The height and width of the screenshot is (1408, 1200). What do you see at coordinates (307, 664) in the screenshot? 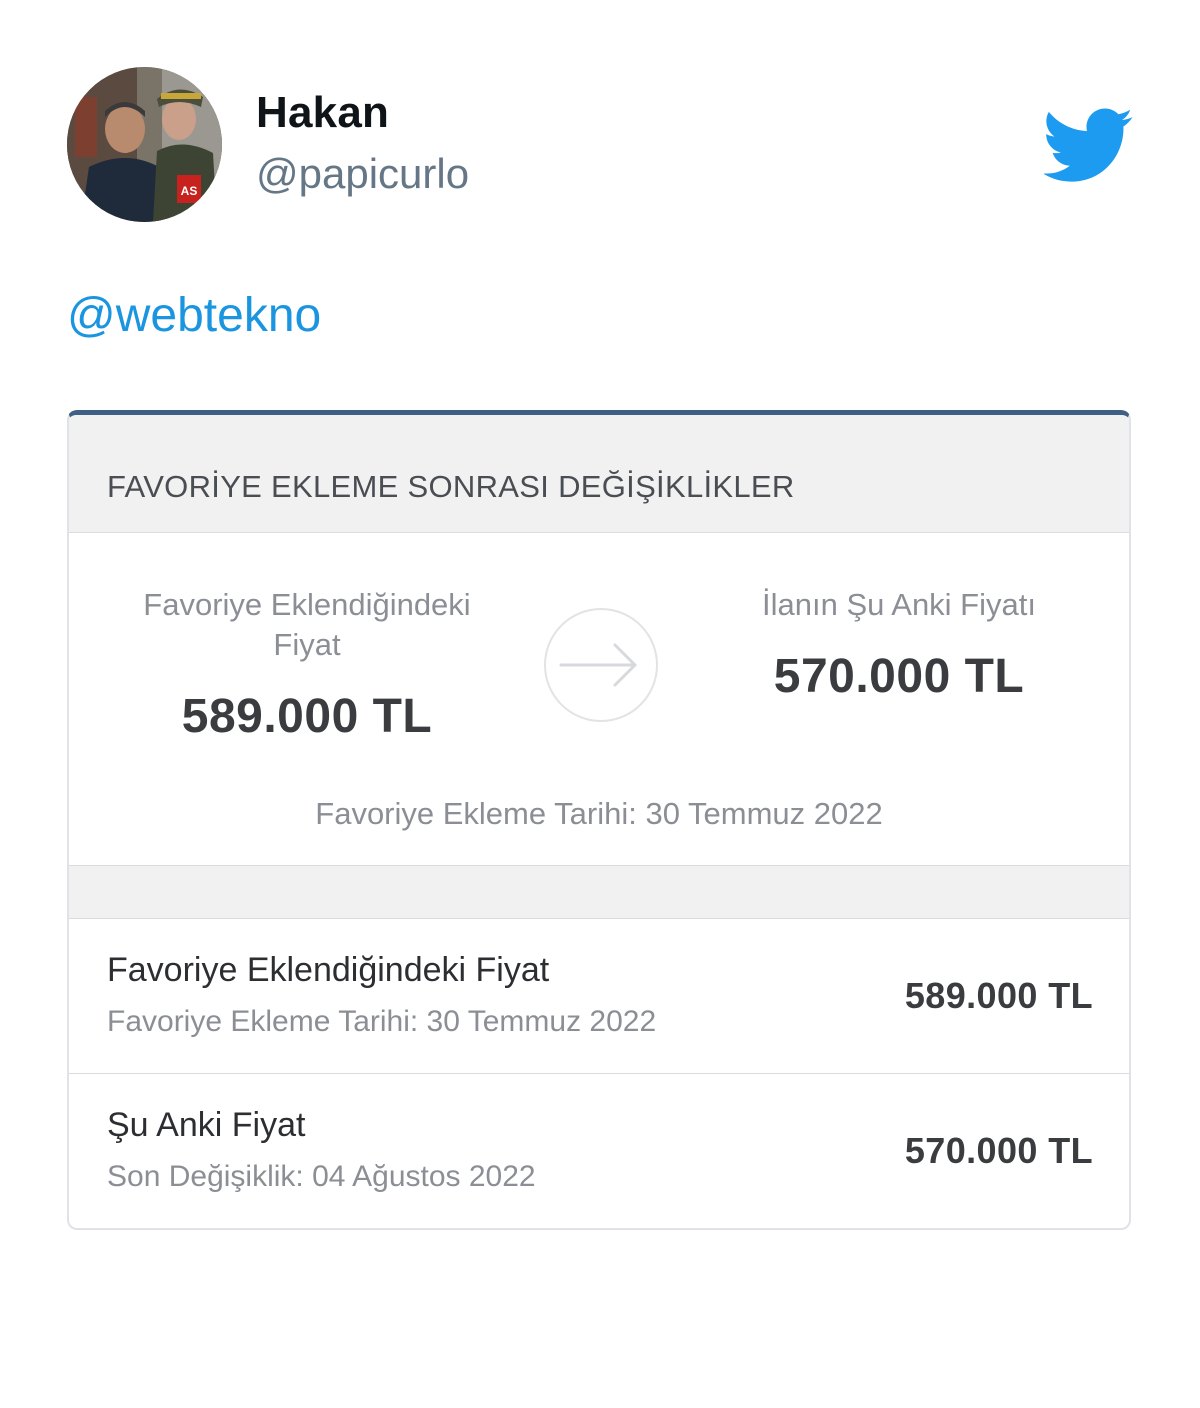
I see `original-price-column: Favoriye Eklendiğindeki Fiyat 589.000 TL` at bounding box center [307, 664].